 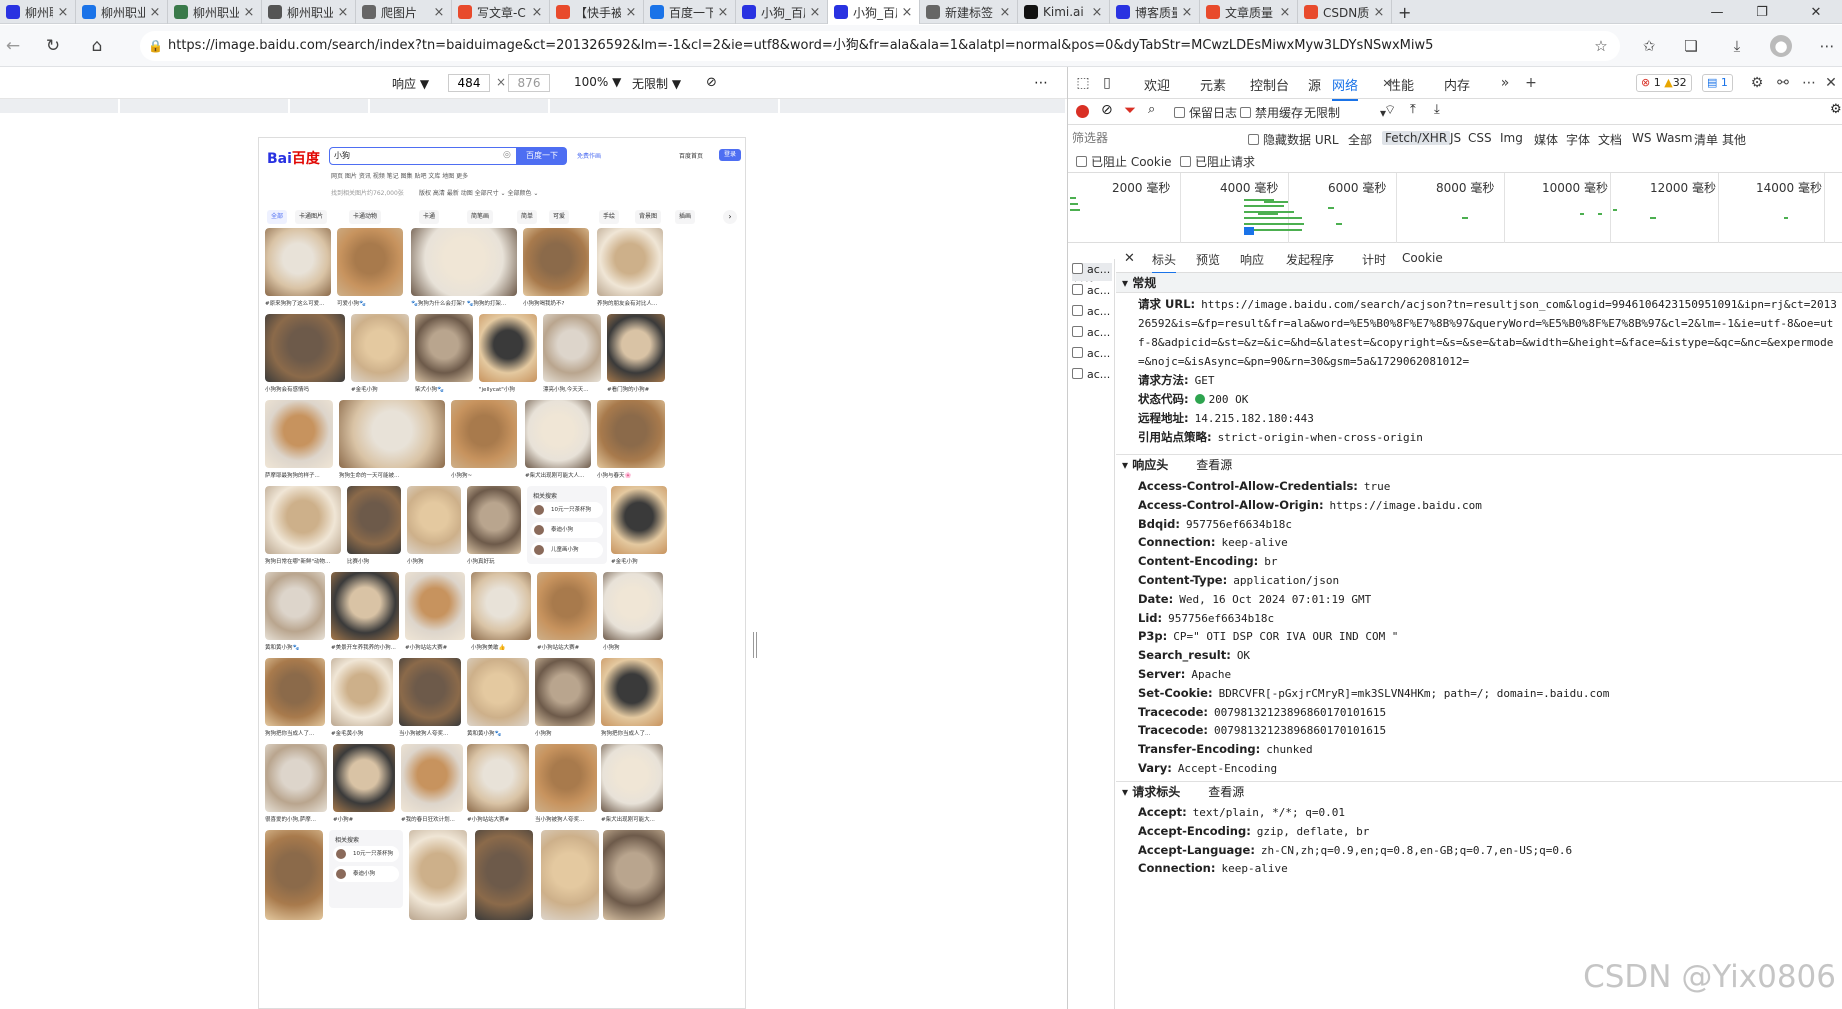 What do you see at coordinates (380, 355) in the screenshot?
I see `image-result: #金毛小狗` at bounding box center [380, 355].